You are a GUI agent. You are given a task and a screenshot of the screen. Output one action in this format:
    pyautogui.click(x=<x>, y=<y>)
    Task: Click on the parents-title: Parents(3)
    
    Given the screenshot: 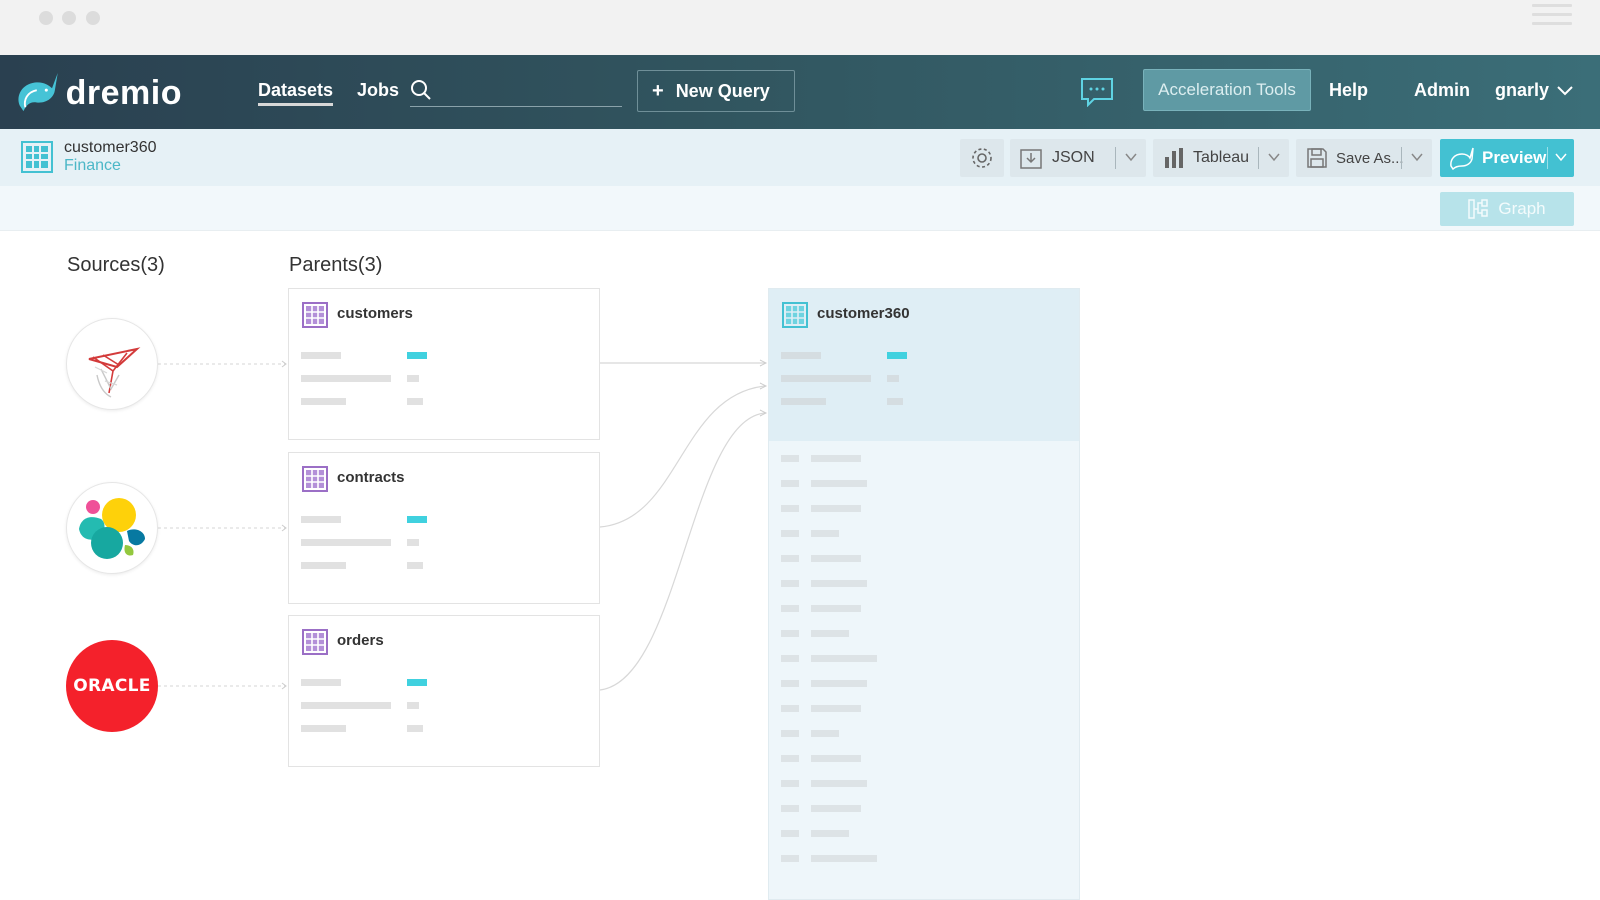 What is the action you would take?
    pyautogui.click(x=336, y=265)
    